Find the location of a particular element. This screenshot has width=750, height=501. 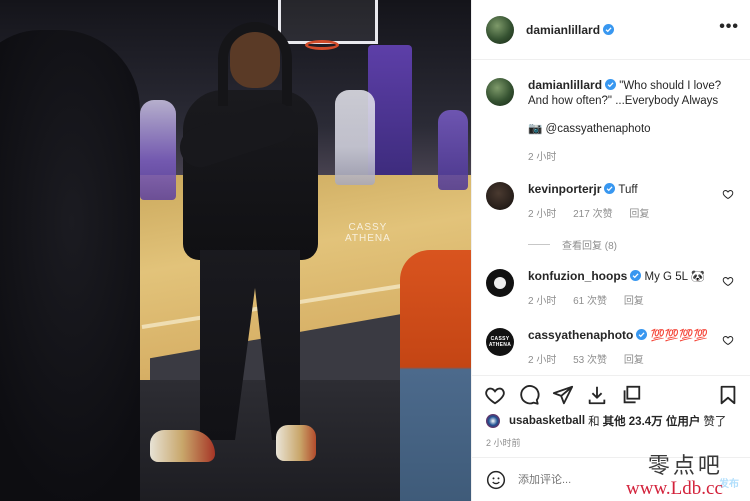

comment-like-count: 61 次赞 is located at coordinates (590, 301).